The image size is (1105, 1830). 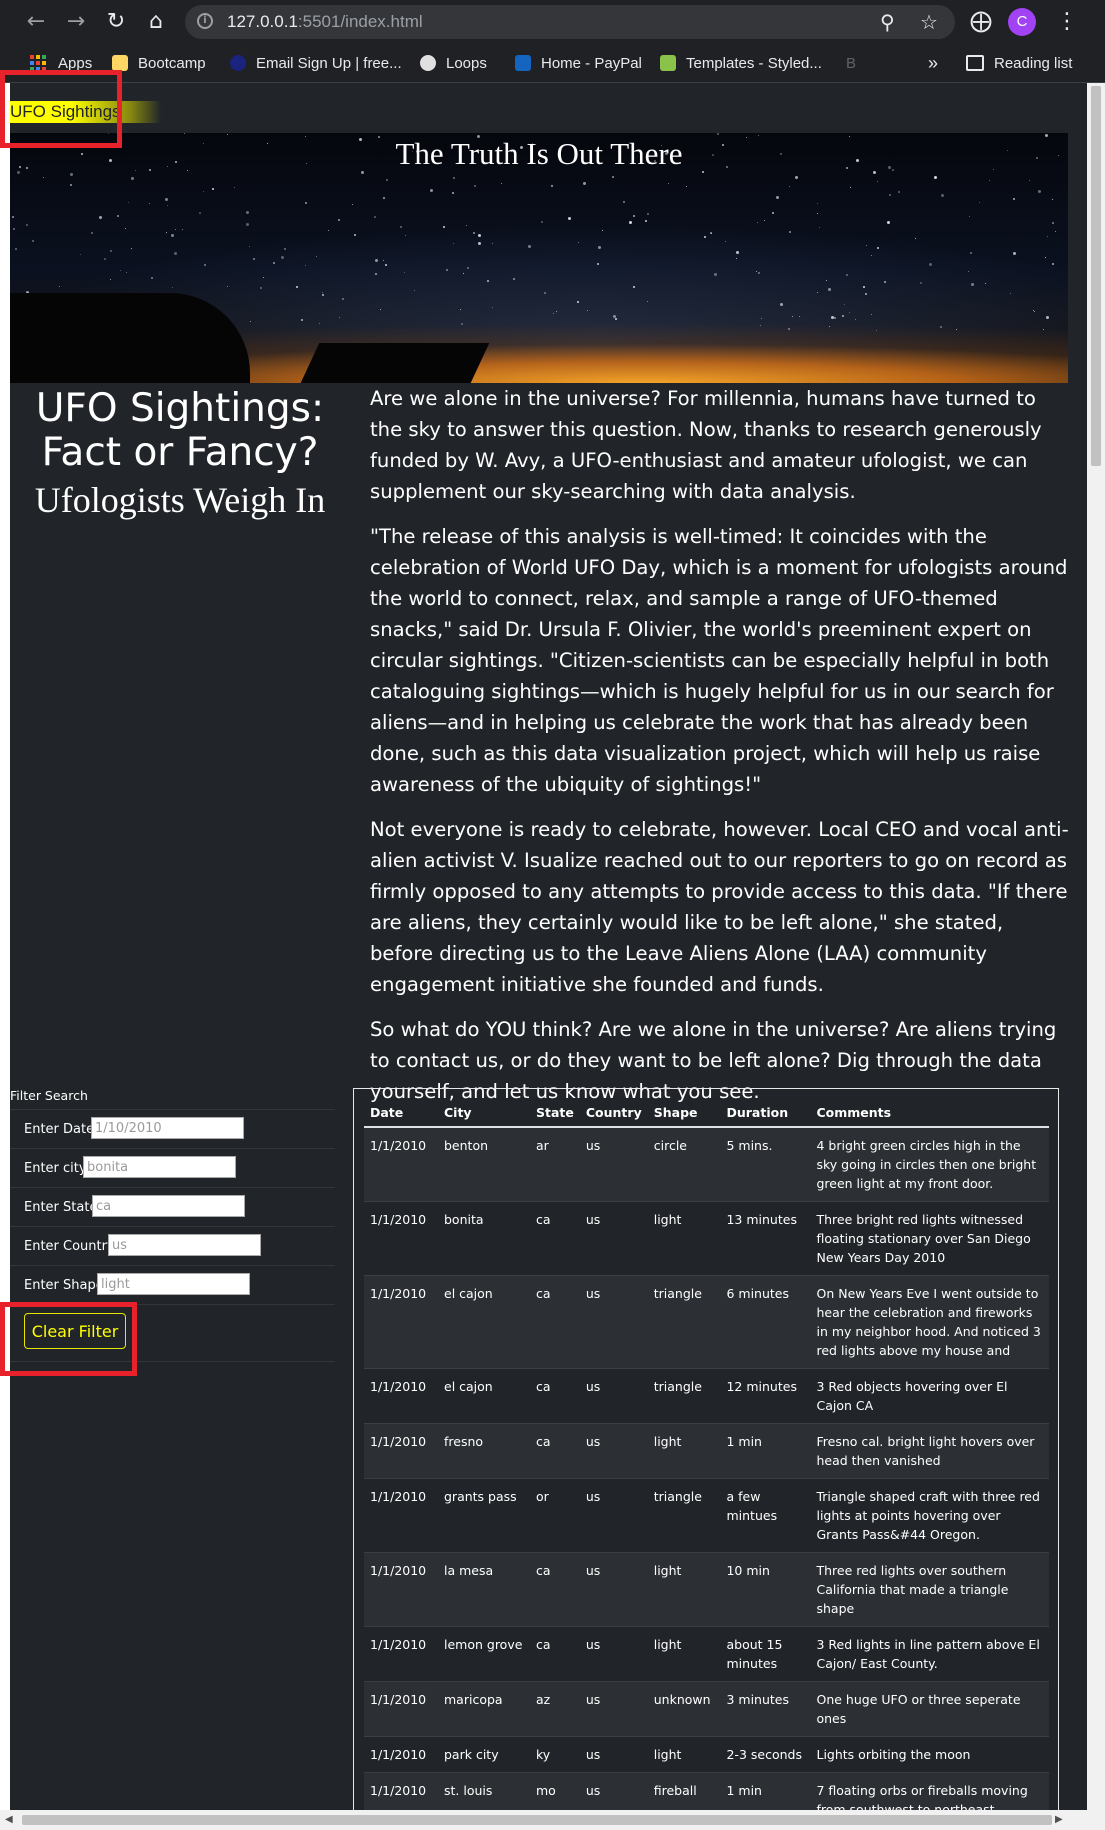 What do you see at coordinates (1019, 63) in the screenshot?
I see `reading-list-button: Reading list` at bounding box center [1019, 63].